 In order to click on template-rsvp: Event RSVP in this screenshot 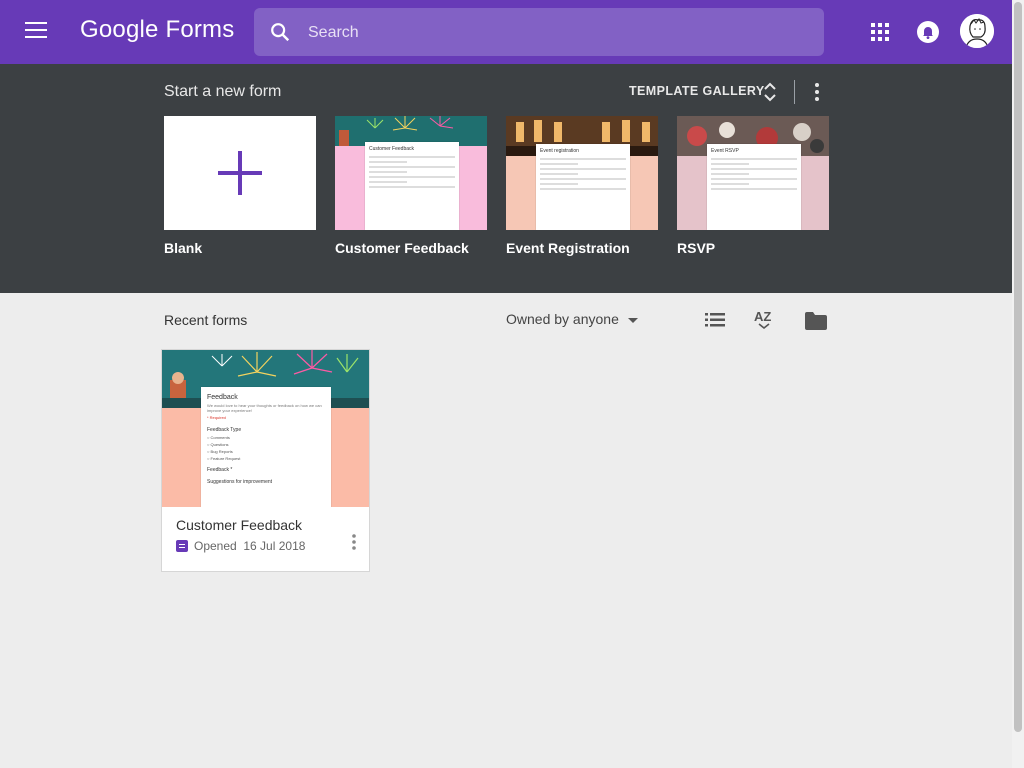, I will do `click(753, 173)`.